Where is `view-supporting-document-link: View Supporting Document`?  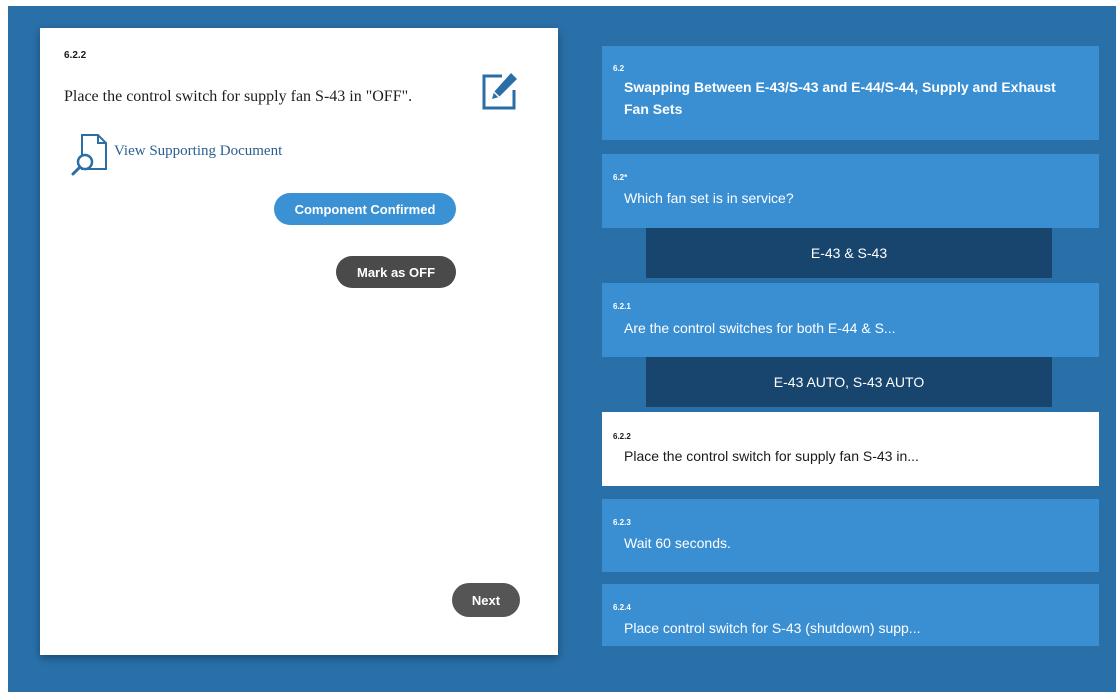
view-supporting-document-link: View Supporting Document is located at coordinates (175, 154).